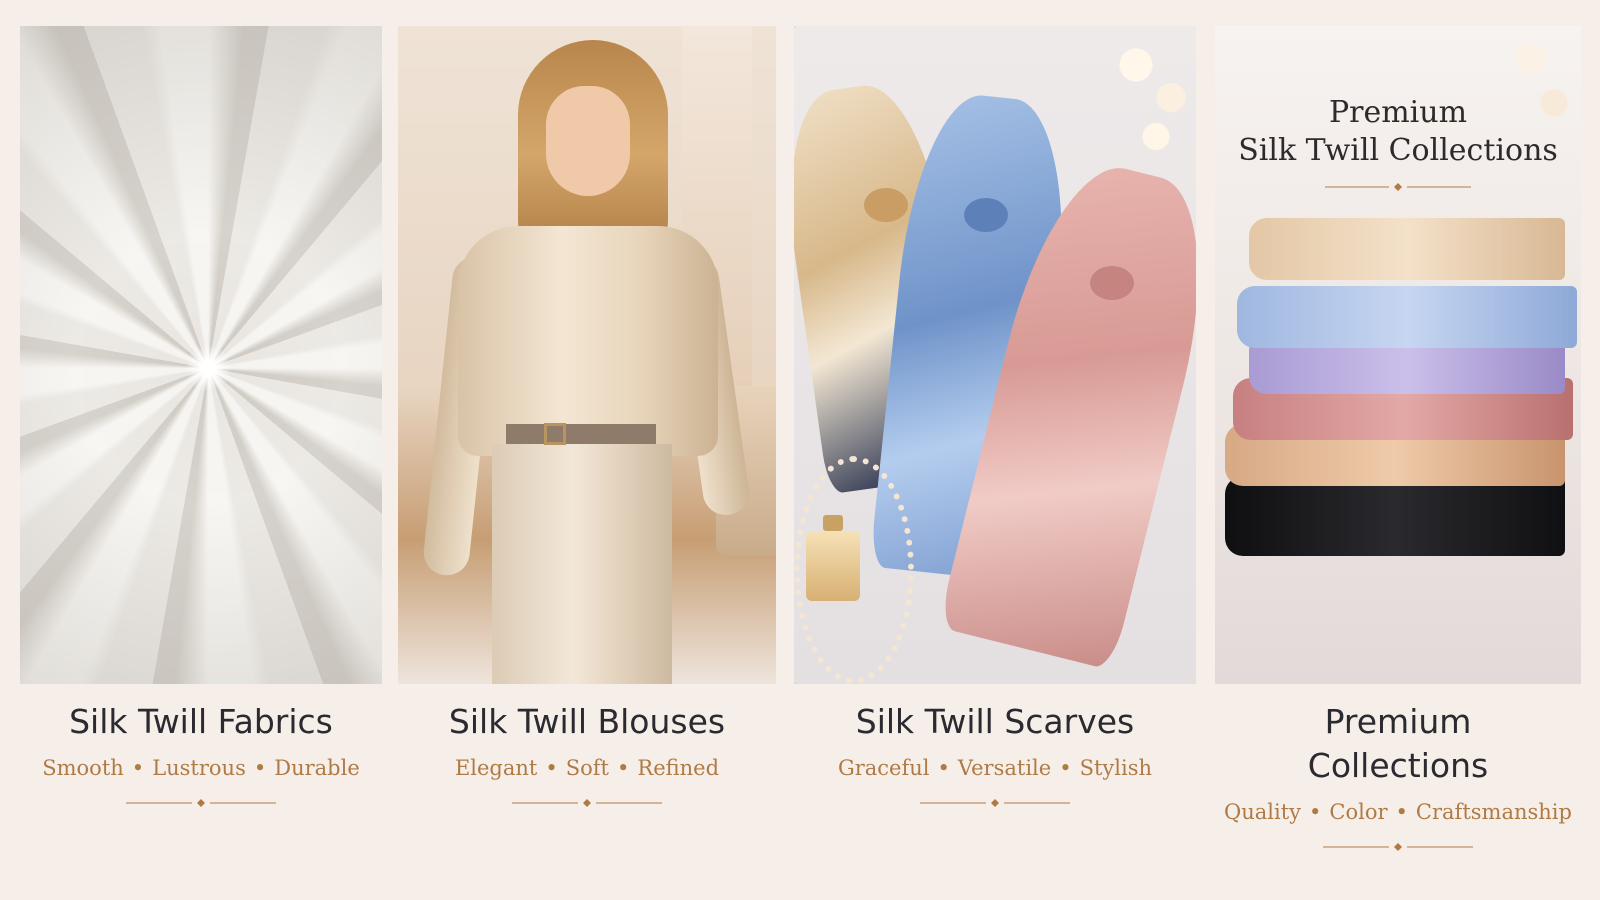 The image size is (1600, 900). I want to click on tag: Versatile, so click(1004, 768).